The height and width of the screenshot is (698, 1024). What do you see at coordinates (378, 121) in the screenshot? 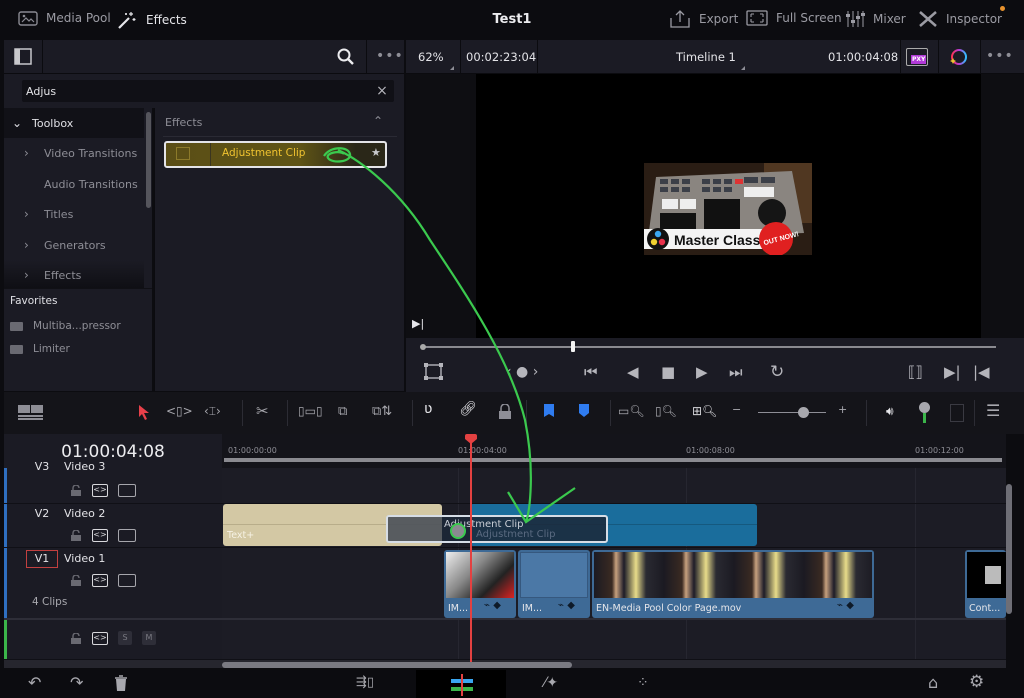
I see `chevron-up-icon: ⌃` at bounding box center [378, 121].